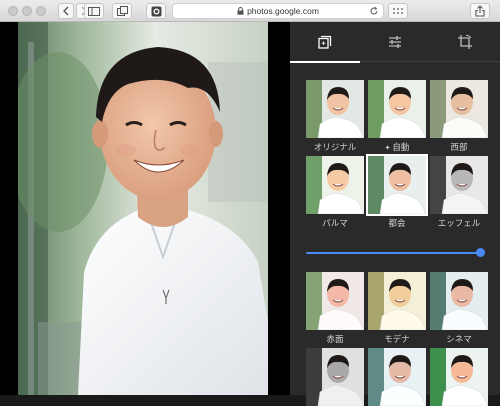  I want to click on extension-button, so click(156, 11).